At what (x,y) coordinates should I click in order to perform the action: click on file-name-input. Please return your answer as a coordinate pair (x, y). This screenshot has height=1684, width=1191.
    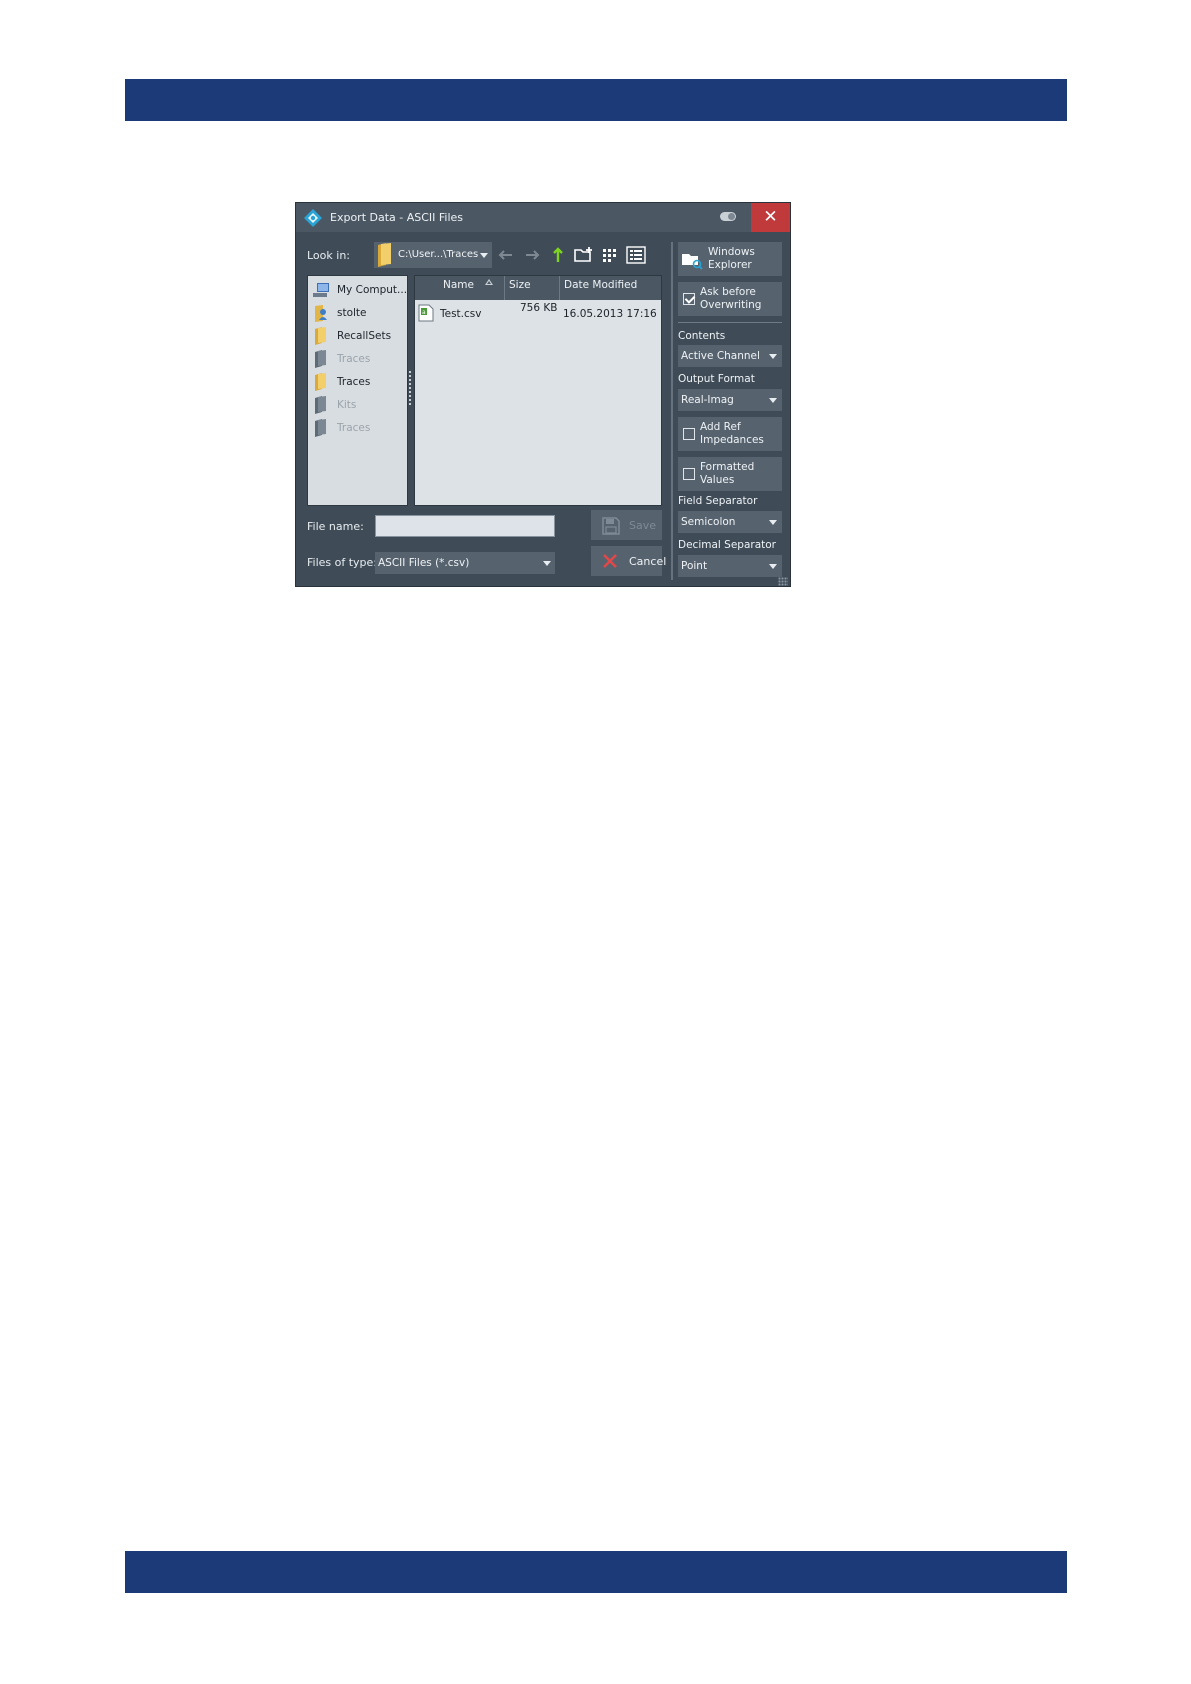
    Looking at the image, I should click on (465, 526).